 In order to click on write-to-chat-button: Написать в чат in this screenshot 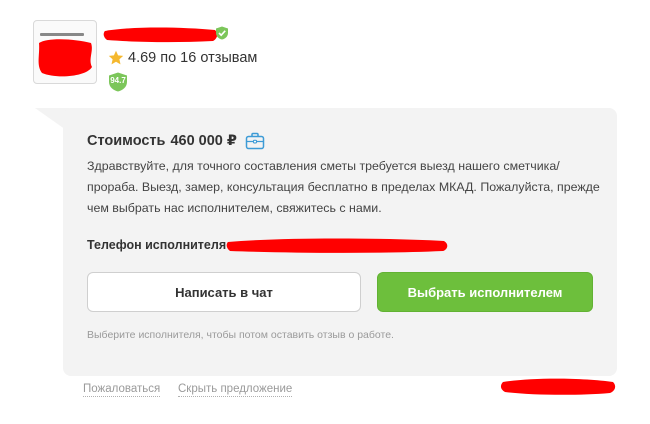, I will do `click(224, 292)`.